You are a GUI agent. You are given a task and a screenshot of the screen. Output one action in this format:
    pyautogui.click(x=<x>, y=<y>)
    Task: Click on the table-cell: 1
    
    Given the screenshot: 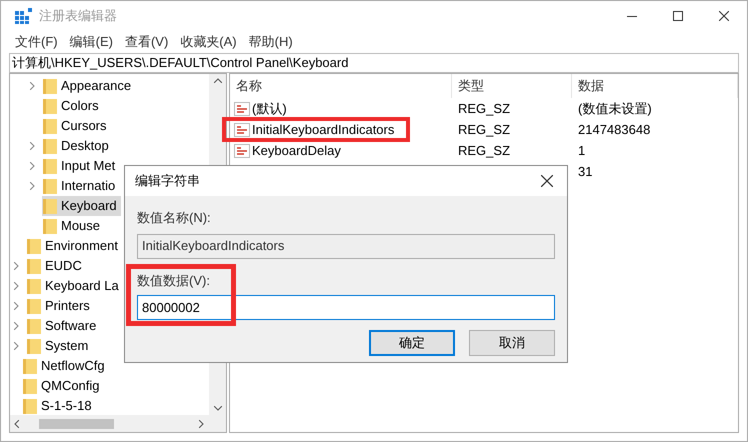 What is the action you would take?
    pyautogui.click(x=582, y=150)
    